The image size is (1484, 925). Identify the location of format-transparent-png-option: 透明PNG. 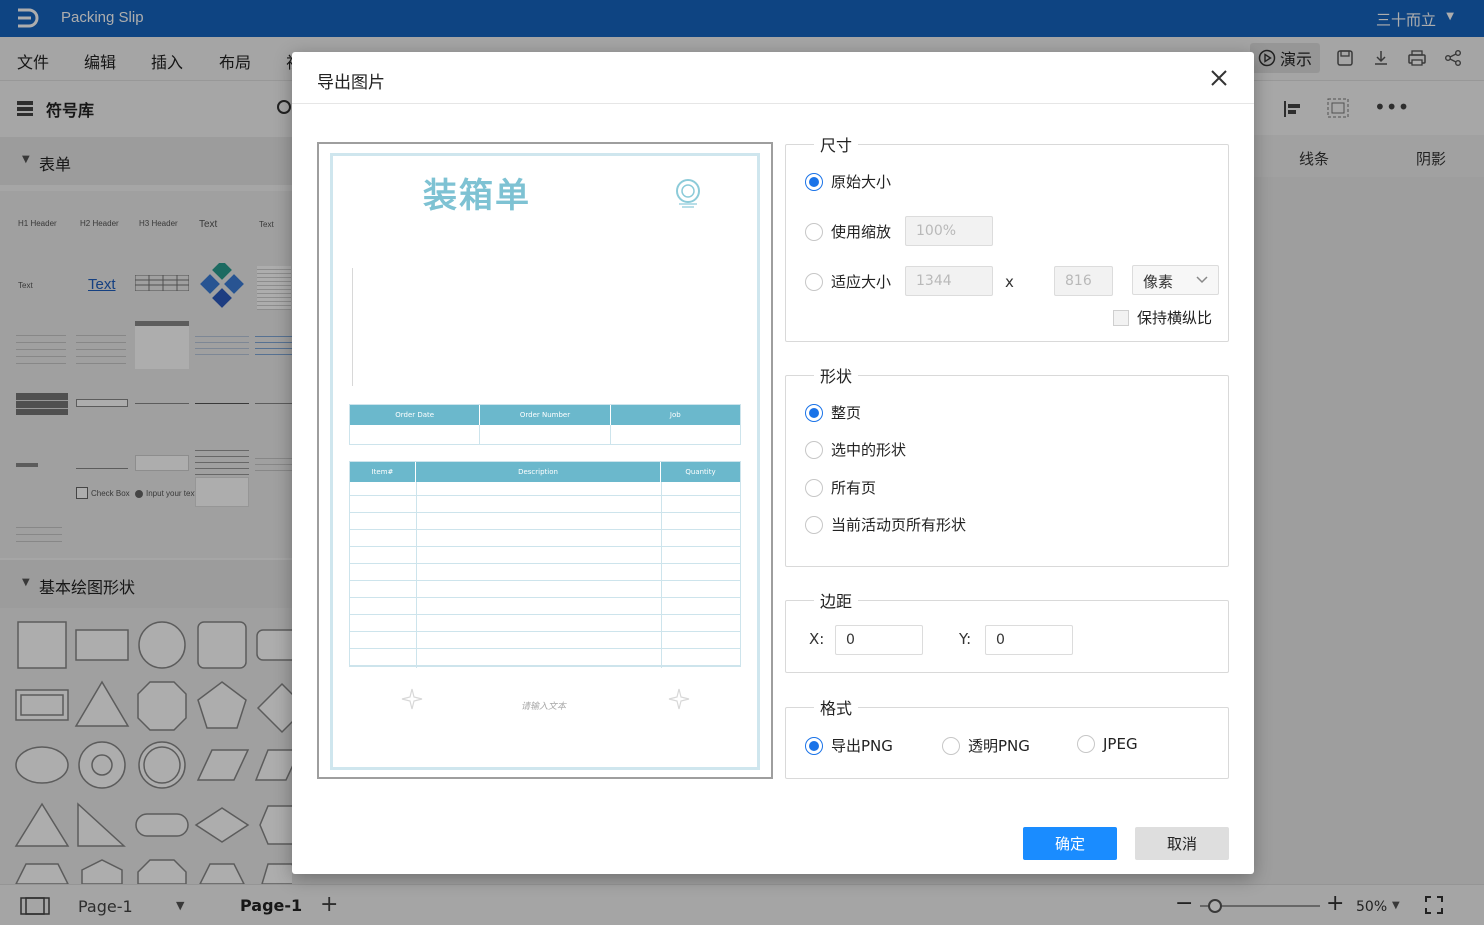
(986, 745).